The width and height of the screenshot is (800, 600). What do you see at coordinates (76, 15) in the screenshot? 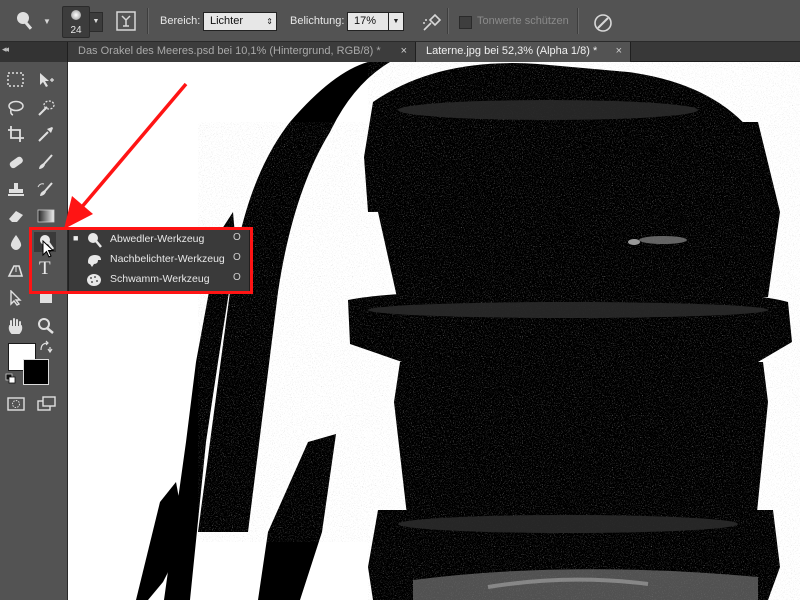
I see `brush-tip-icon` at bounding box center [76, 15].